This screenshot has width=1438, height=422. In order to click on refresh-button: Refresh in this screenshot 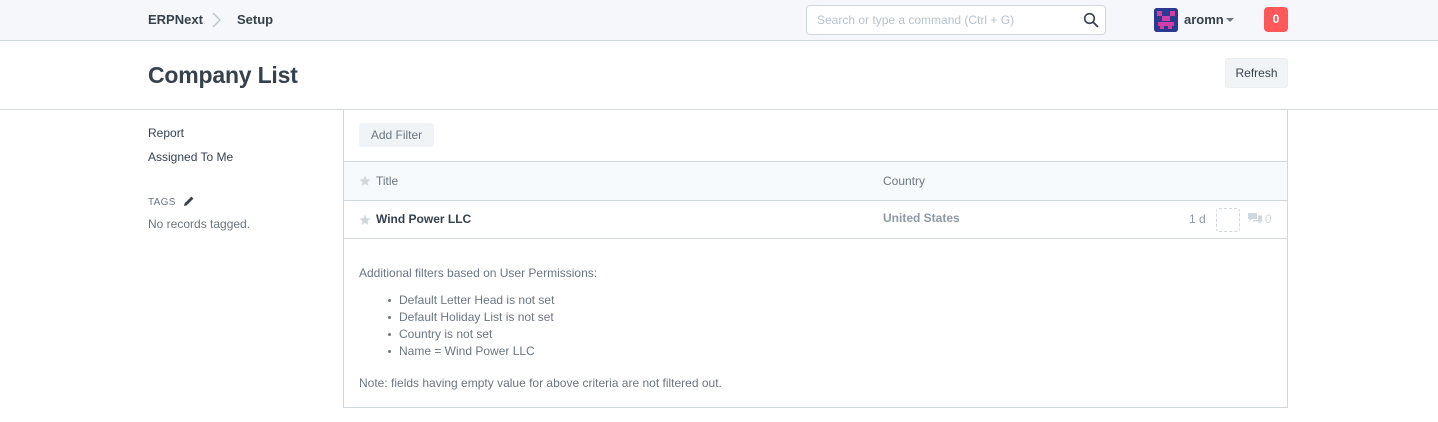, I will do `click(1256, 73)`.